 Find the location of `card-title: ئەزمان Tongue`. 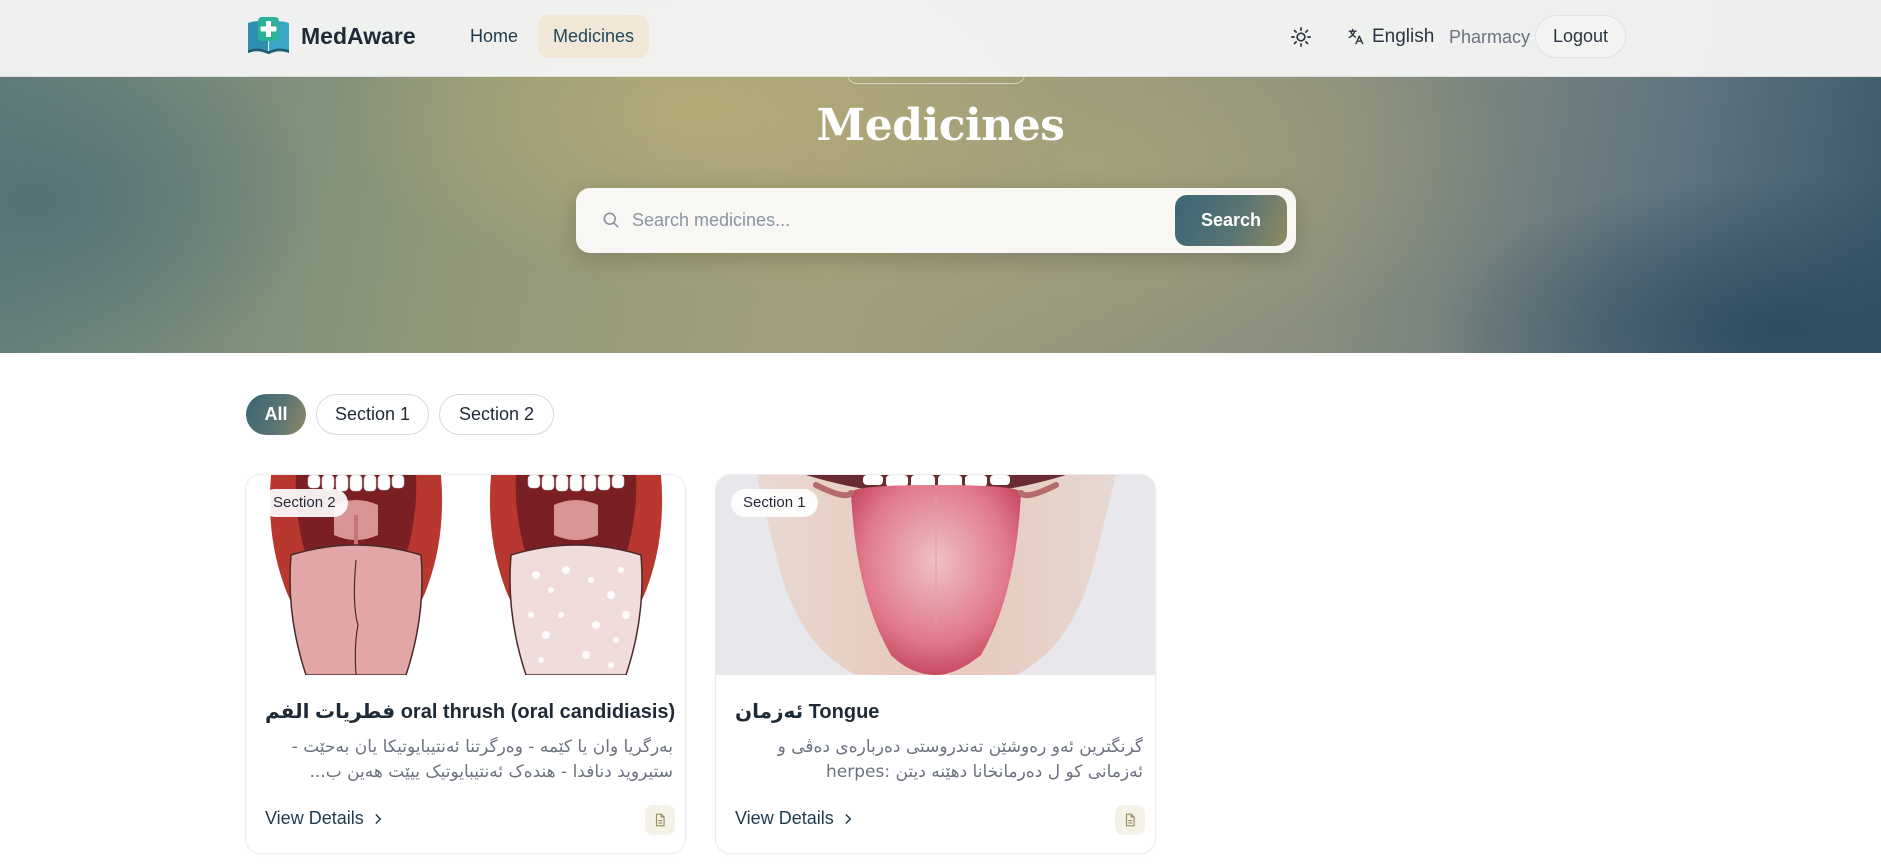

card-title: ئەزمان Tongue is located at coordinates (807, 712).